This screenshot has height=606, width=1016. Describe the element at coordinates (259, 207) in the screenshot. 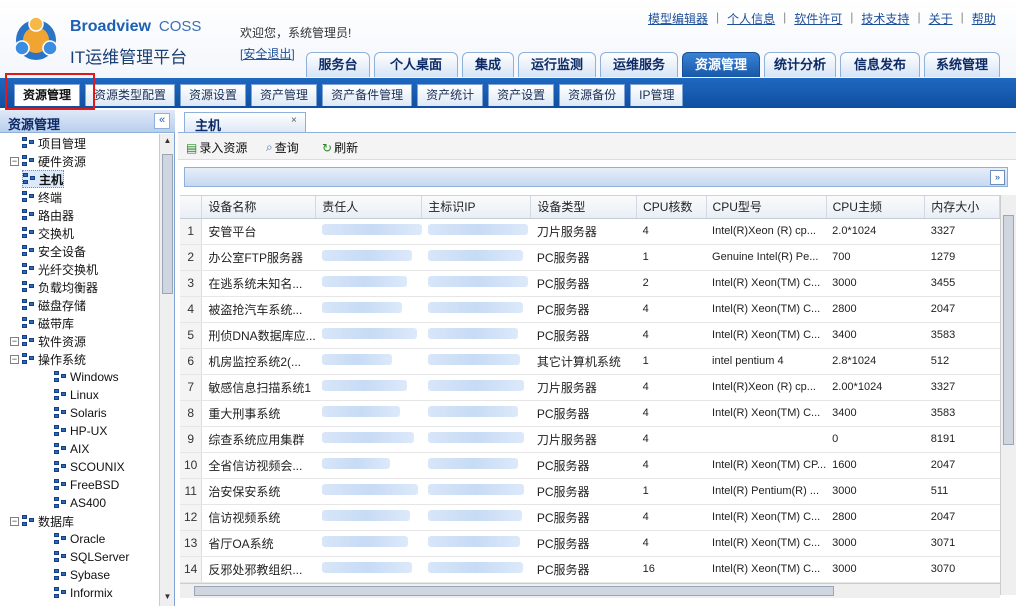

I see `column-header: 设备名称` at that location.